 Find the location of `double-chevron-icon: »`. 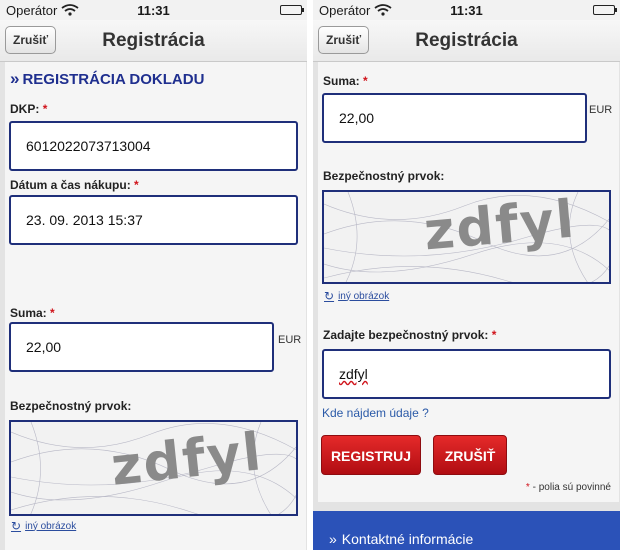

double-chevron-icon: » is located at coordinates (15, 78).